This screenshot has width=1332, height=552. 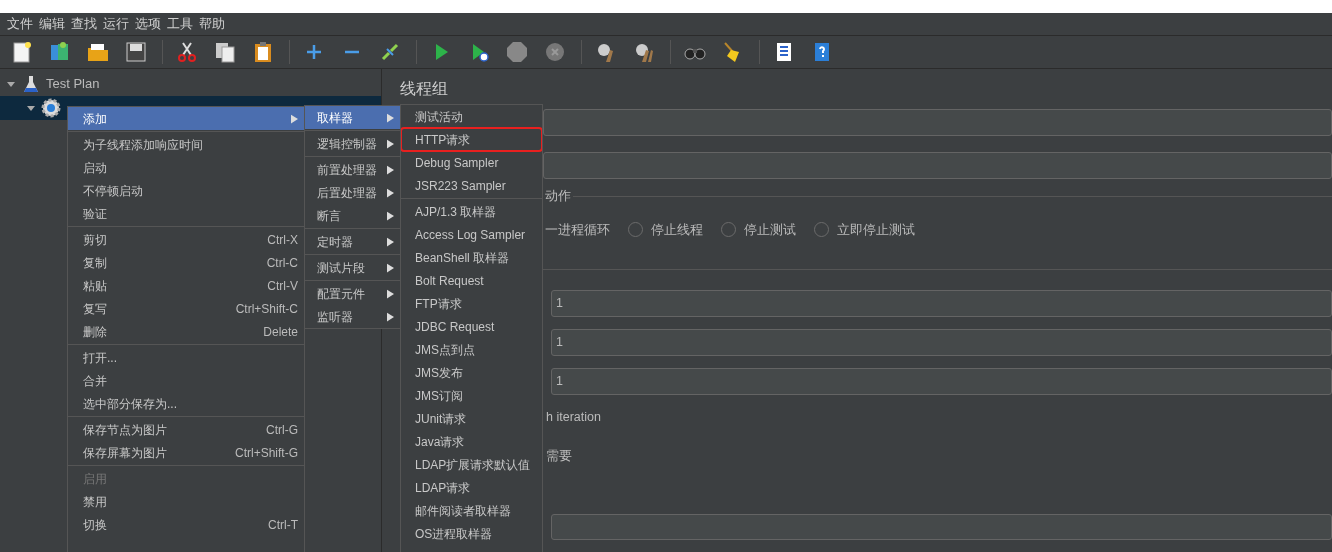 I want to click on menu-item: OS进程取样器, so click(x=471, y=533).